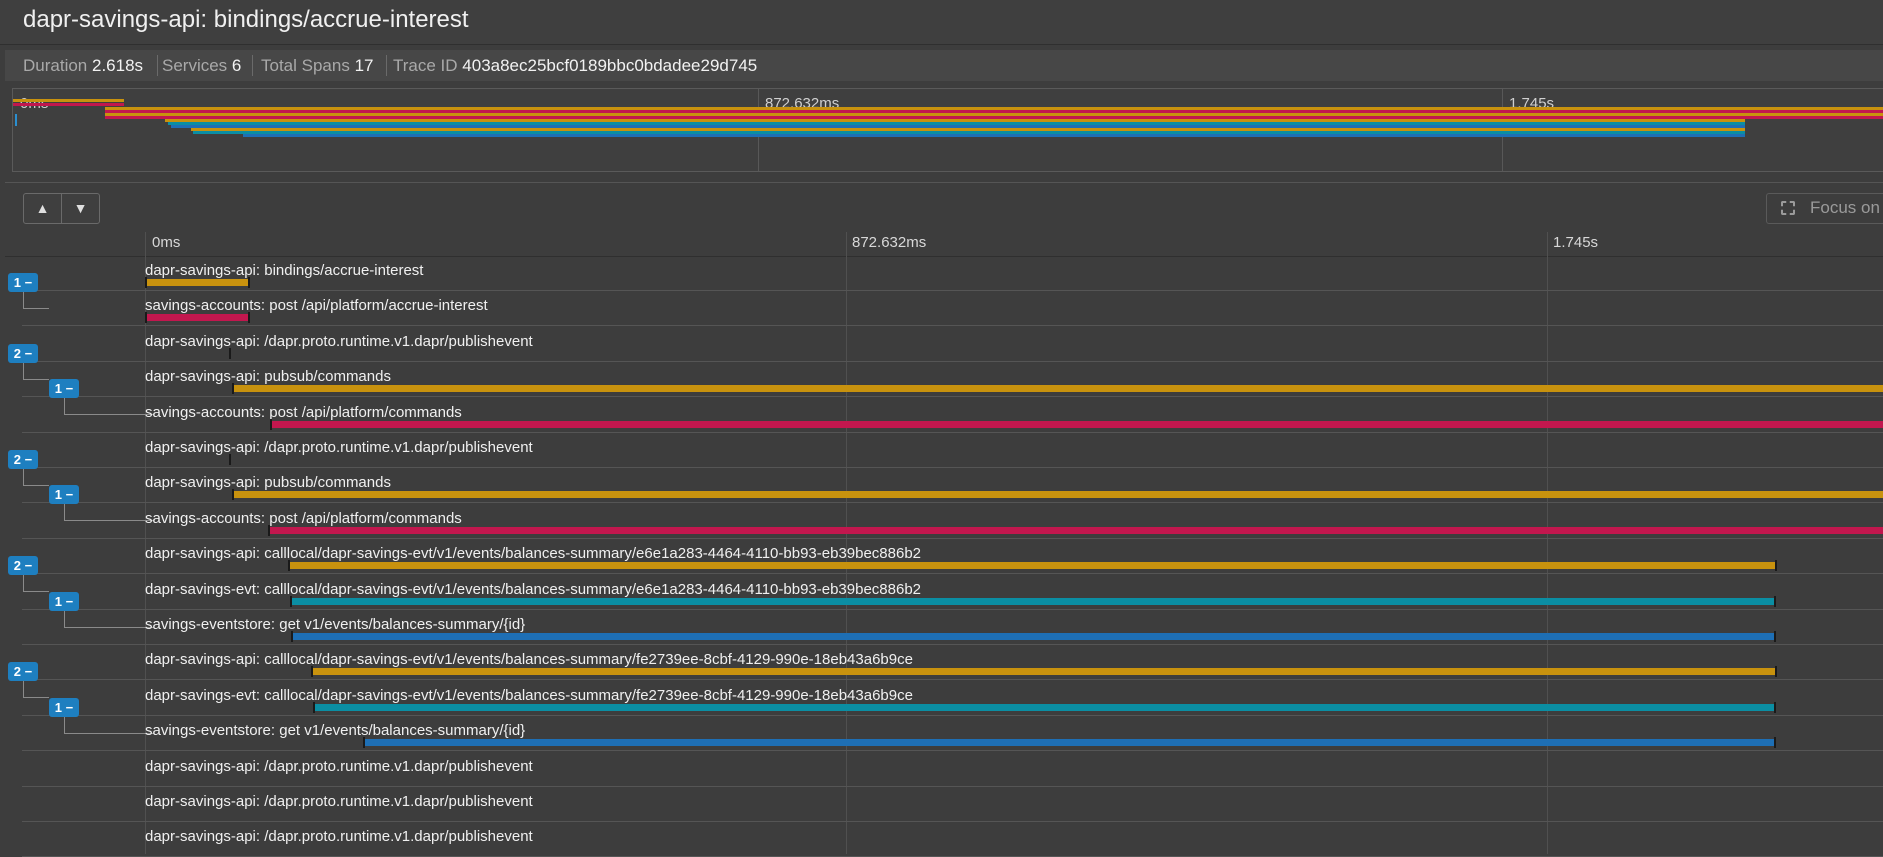  I want to click on minimap-cursor, so click(16, 120).